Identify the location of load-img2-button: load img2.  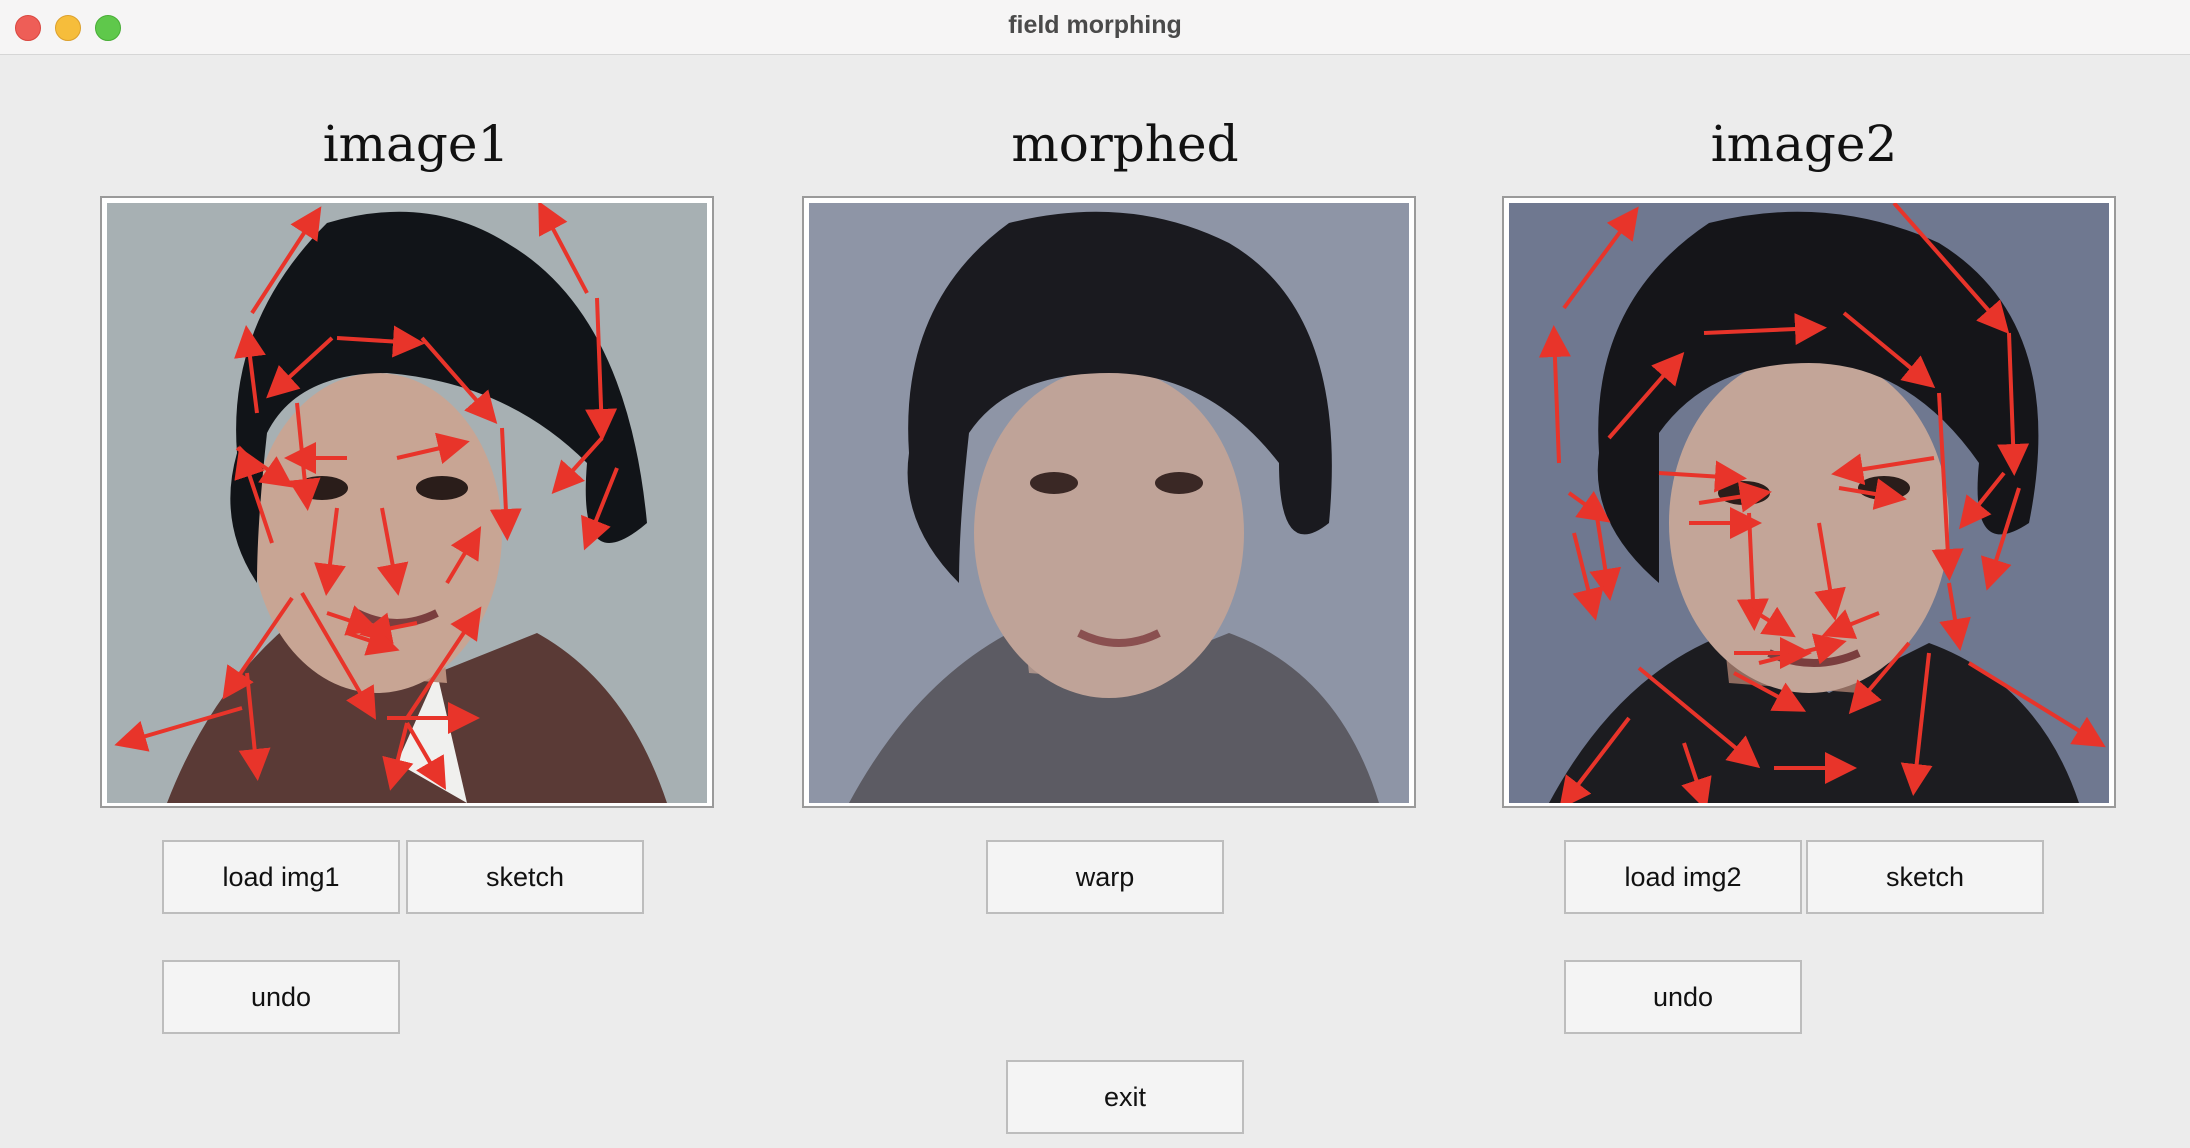
(1683, 877).